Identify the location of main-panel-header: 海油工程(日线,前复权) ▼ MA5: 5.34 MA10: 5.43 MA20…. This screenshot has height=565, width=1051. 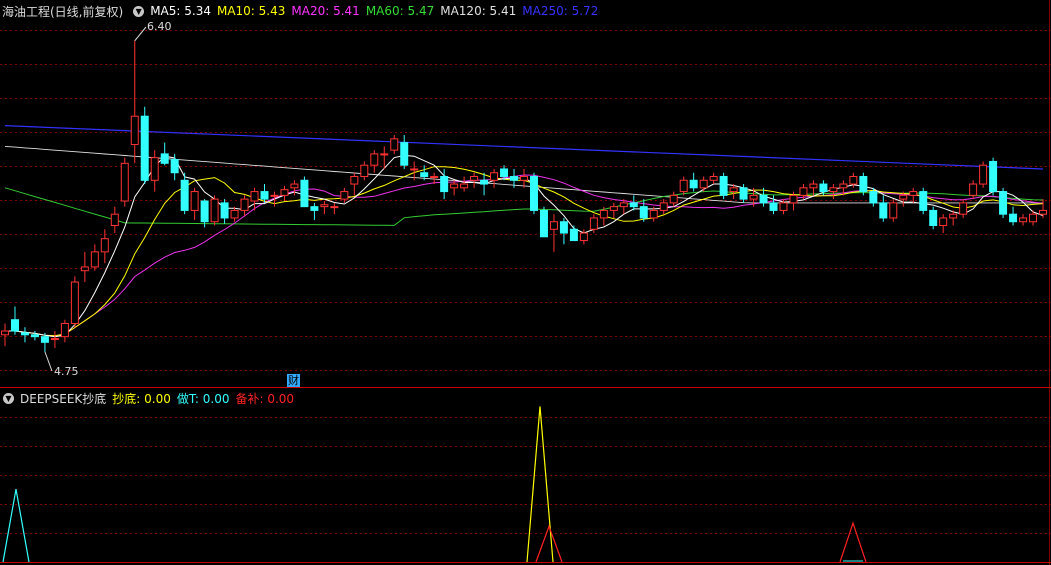
(302, 11).